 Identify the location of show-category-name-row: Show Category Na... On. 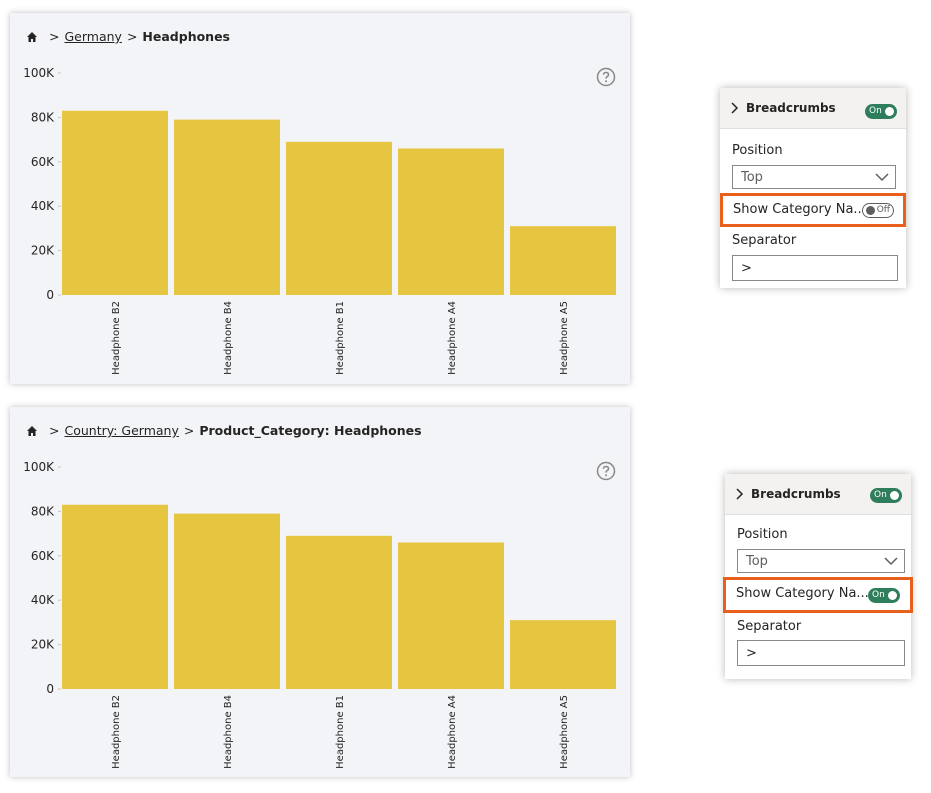
(818, 595).